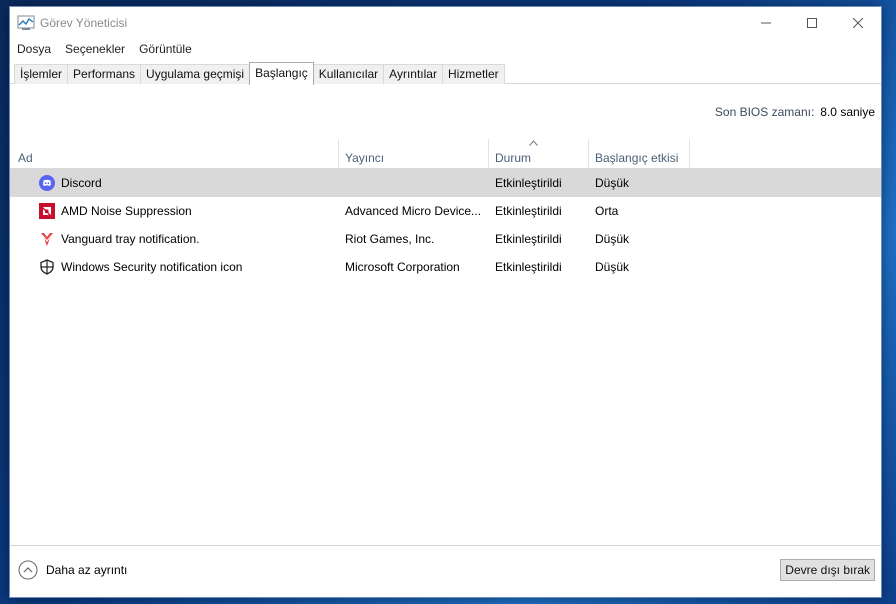 This screenshot has height=604, width=896. Describe the element at coordinates (402, 267) in the screenshot. I see `row-publisher: Microsoft Corporation` at that location.